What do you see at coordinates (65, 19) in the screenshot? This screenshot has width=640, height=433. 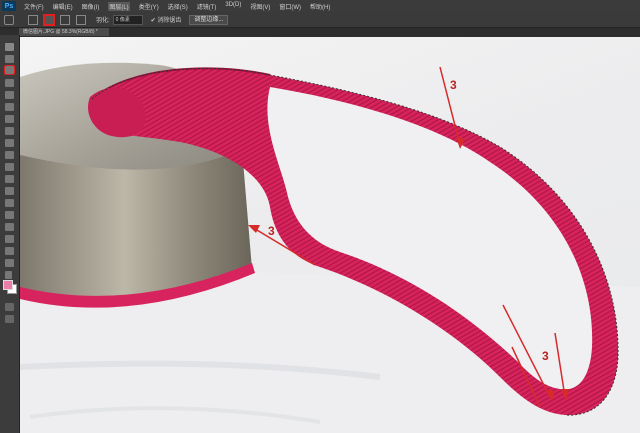 I see `subtract-selection-icon` at bounding box center [65, 19].